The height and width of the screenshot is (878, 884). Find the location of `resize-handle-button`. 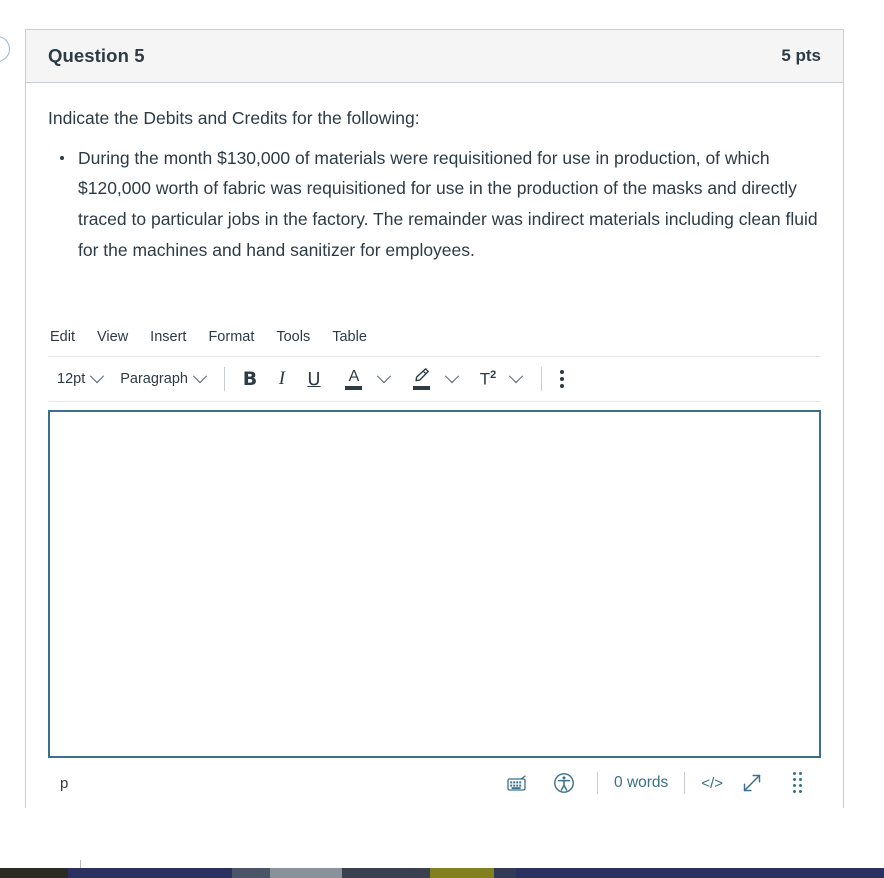

resize-handle-button is located at coordinates (798, 783).